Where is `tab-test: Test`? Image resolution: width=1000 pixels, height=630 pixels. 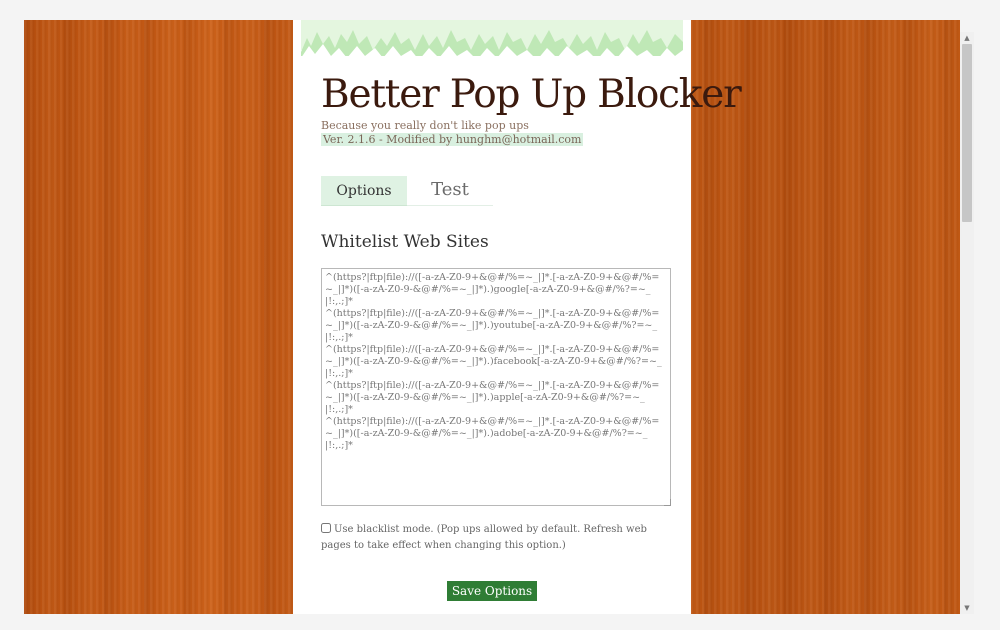
tab-test: Test is located at coordinates (450, 191).